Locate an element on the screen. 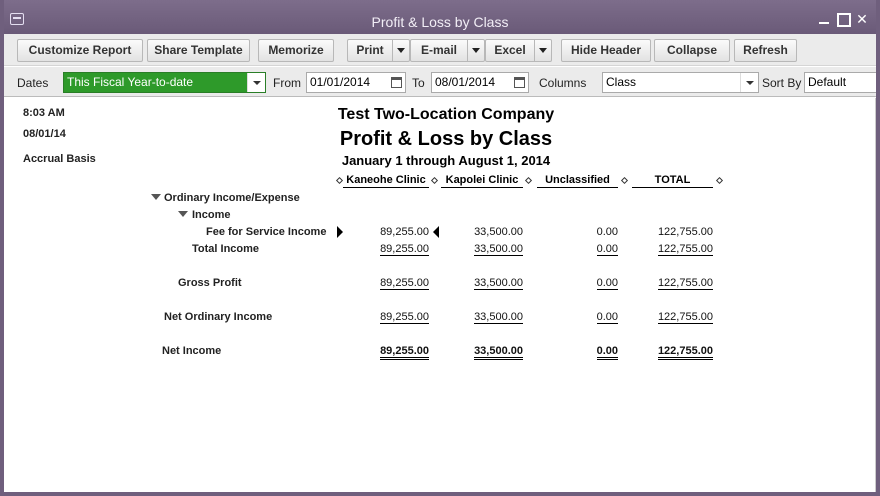 The image size is (880, 496). column-header: Unclassified is located at coordinates (577, 181).